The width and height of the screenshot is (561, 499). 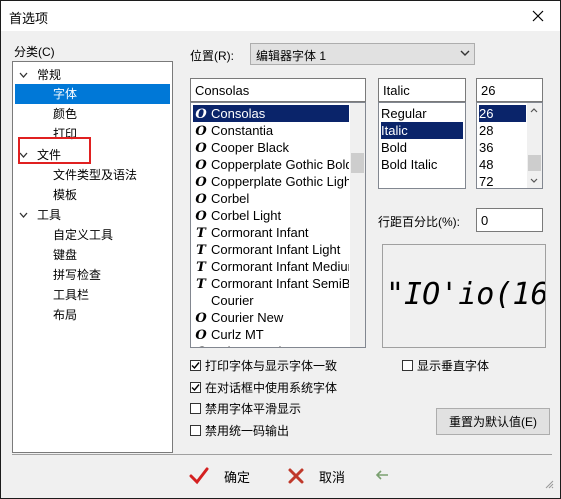 I want to click on check-print-font: 打印字体与显示字体一致, so click(x=263, y=365).